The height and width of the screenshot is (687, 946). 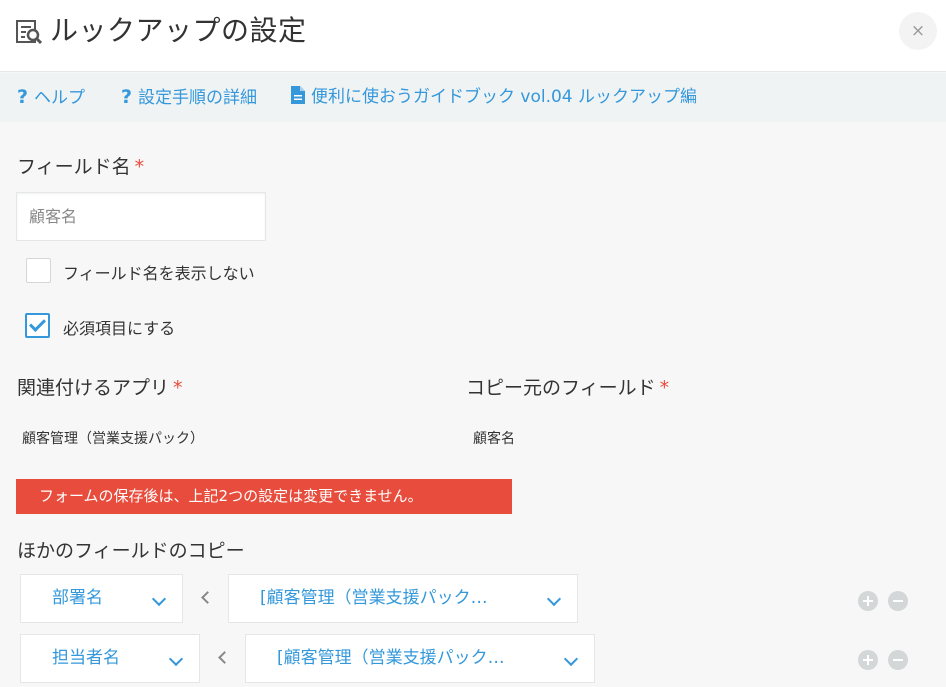 I want to click on copy-target-value: 担当者名, so click(x=86, y=658).